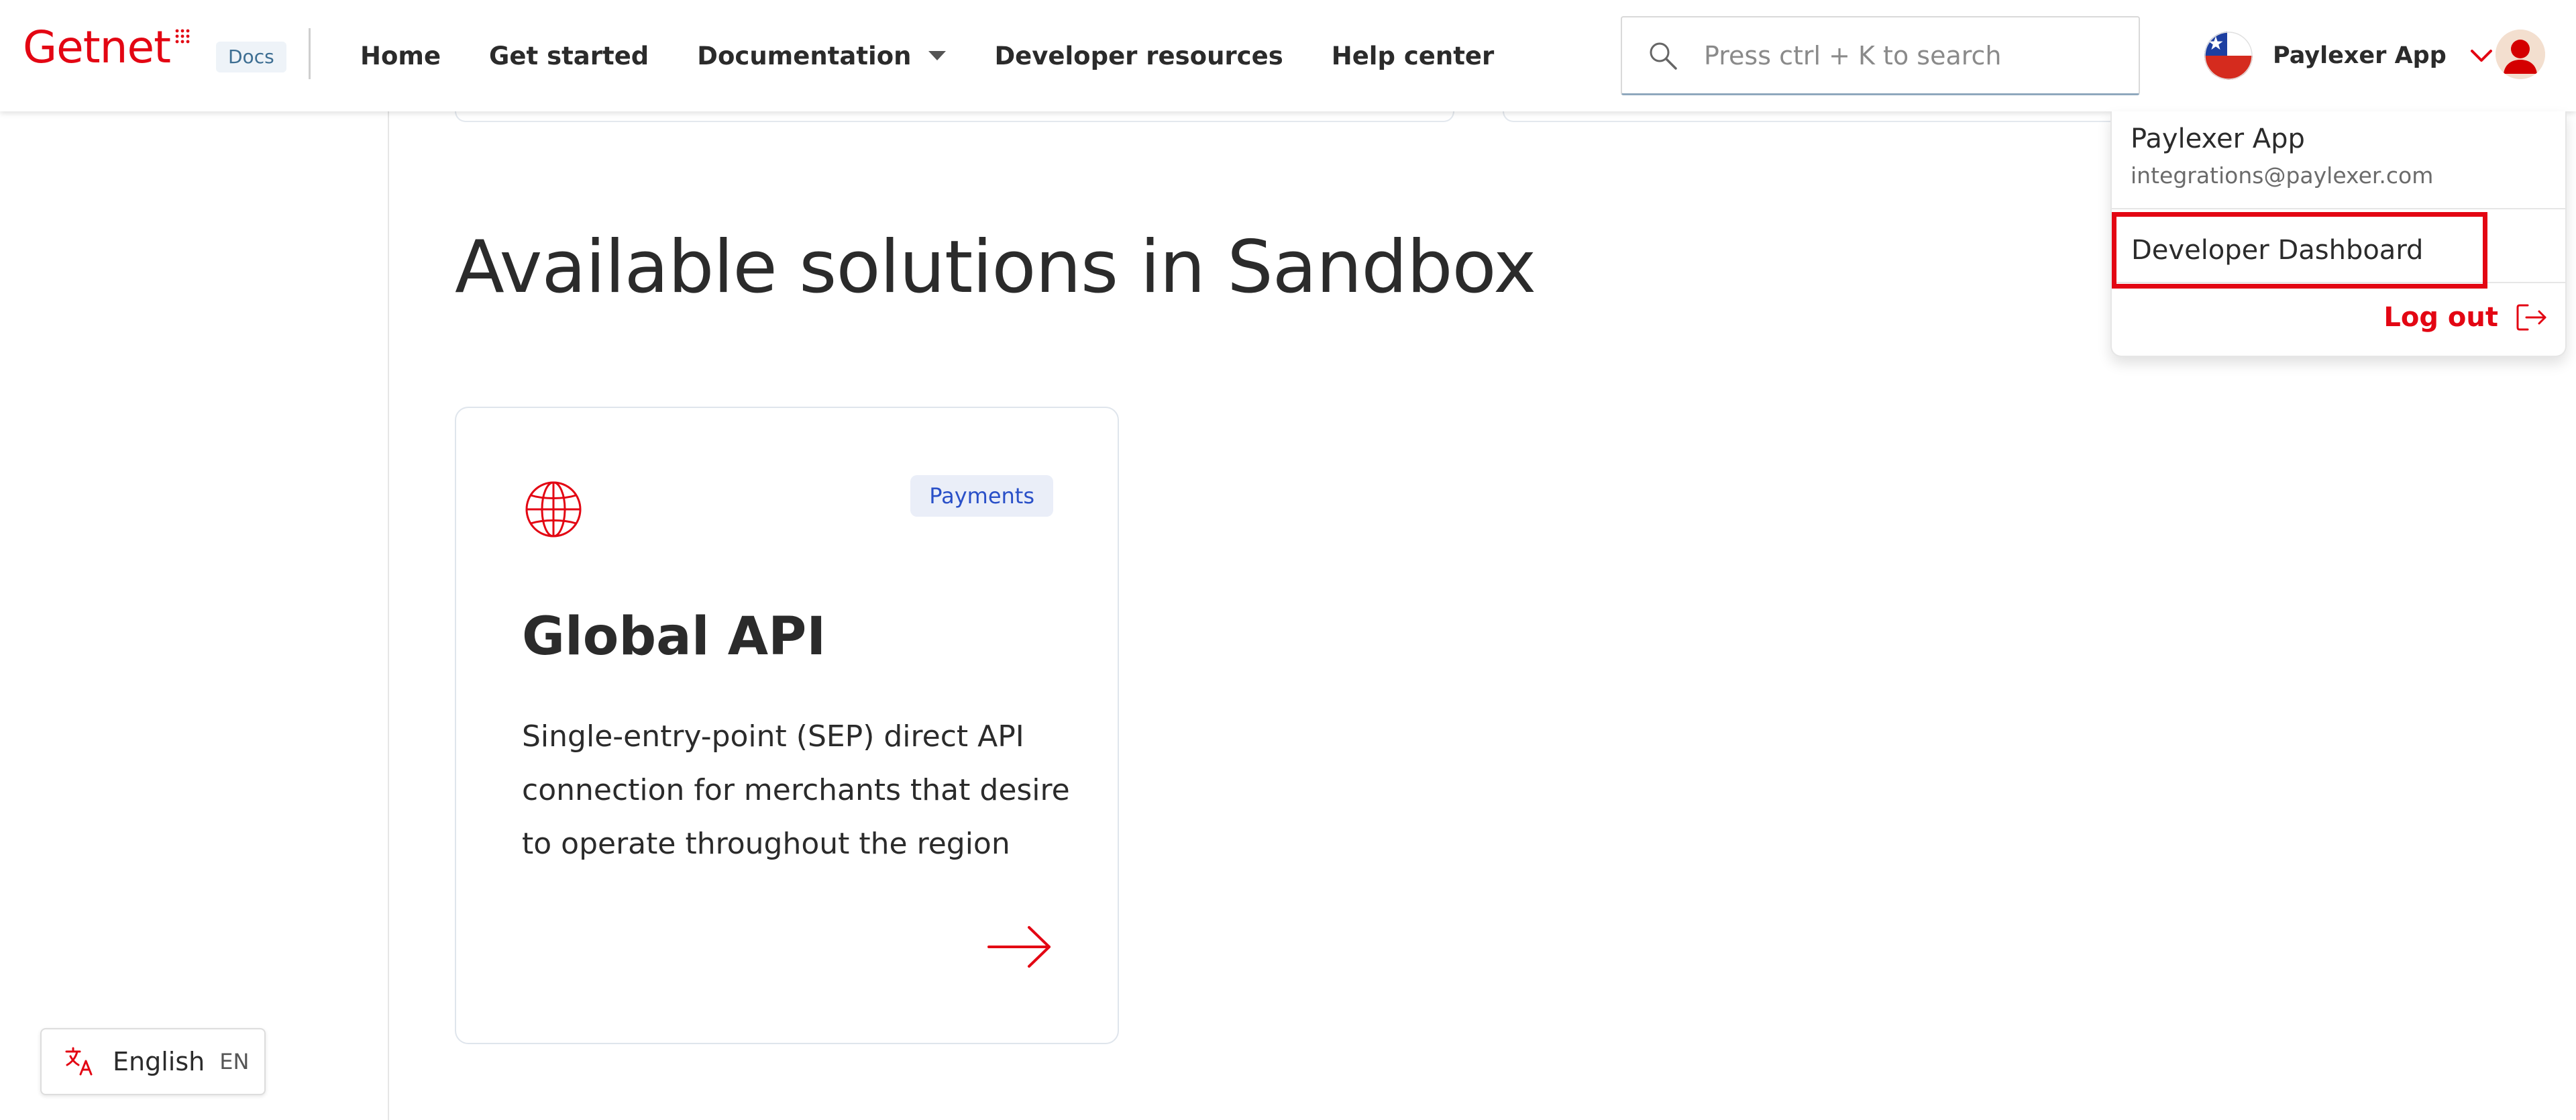 The height and width of the screenshot is (1120, 2576). I want to click on account-switcher: Paylexer App, so click(2348, 56).